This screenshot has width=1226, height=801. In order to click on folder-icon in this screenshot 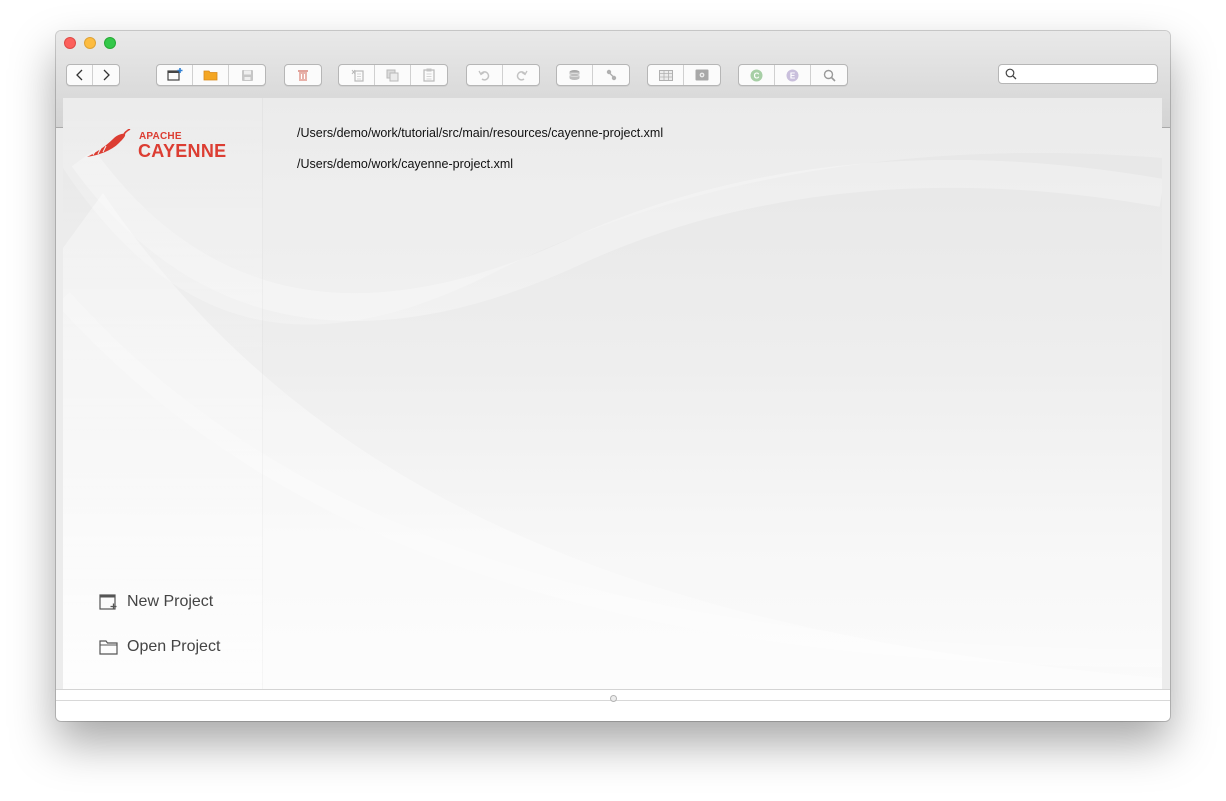, I will do `click(108, 647)`.